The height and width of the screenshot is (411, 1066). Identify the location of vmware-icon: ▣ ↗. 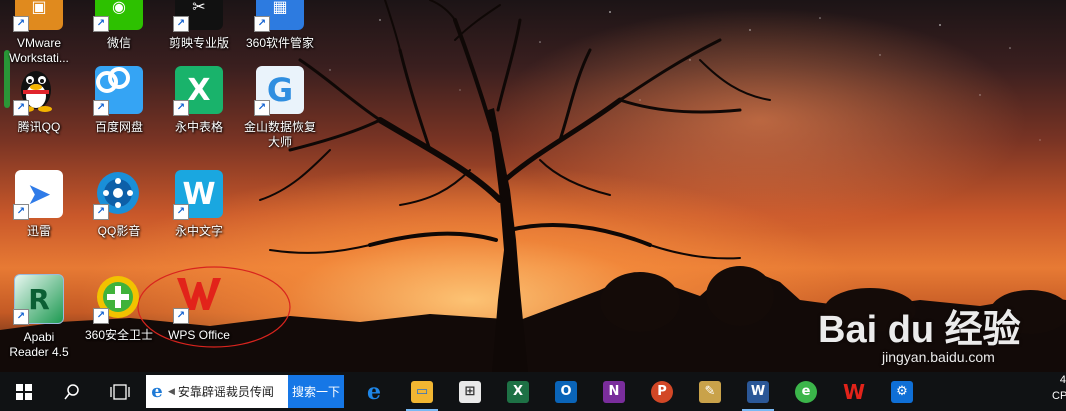
(38, 16).